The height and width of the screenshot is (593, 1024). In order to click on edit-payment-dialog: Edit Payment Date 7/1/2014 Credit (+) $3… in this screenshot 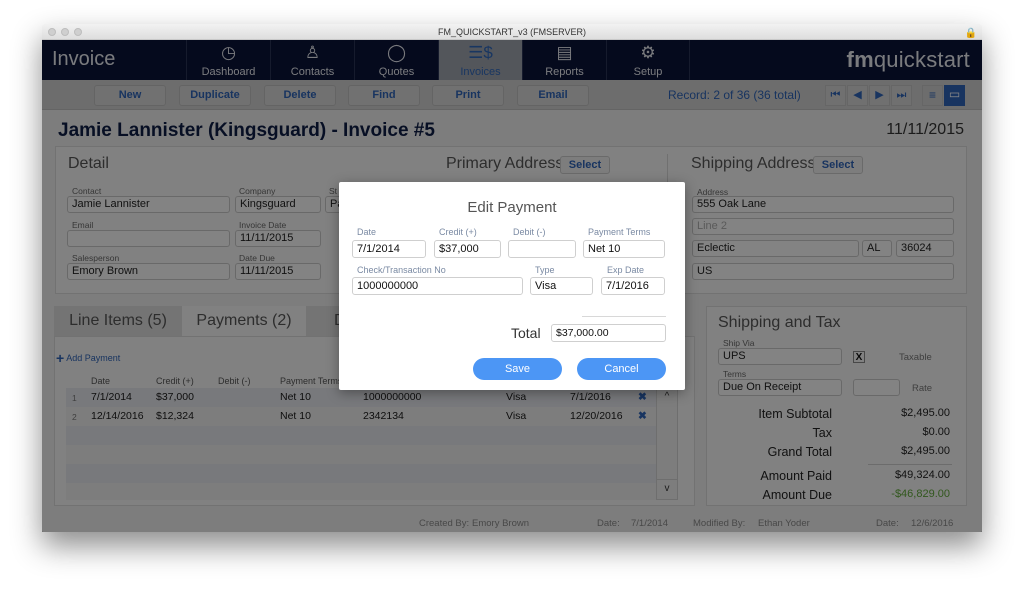, I will do `click(512, 286)`.